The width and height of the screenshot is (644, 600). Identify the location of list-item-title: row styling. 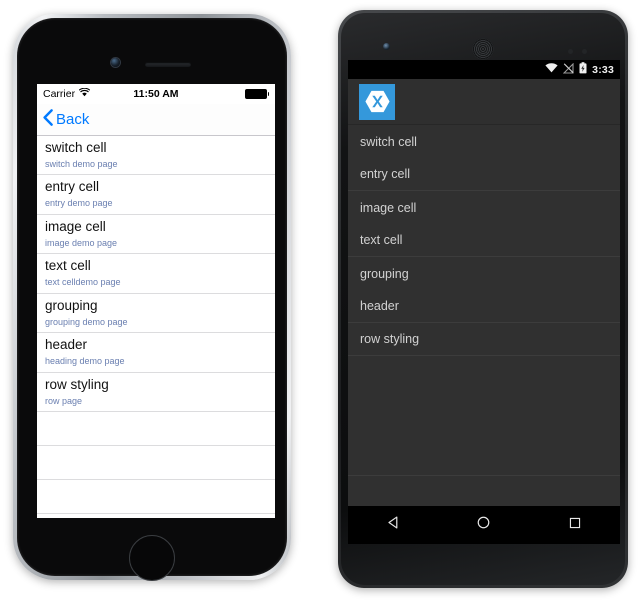
(77, 384).